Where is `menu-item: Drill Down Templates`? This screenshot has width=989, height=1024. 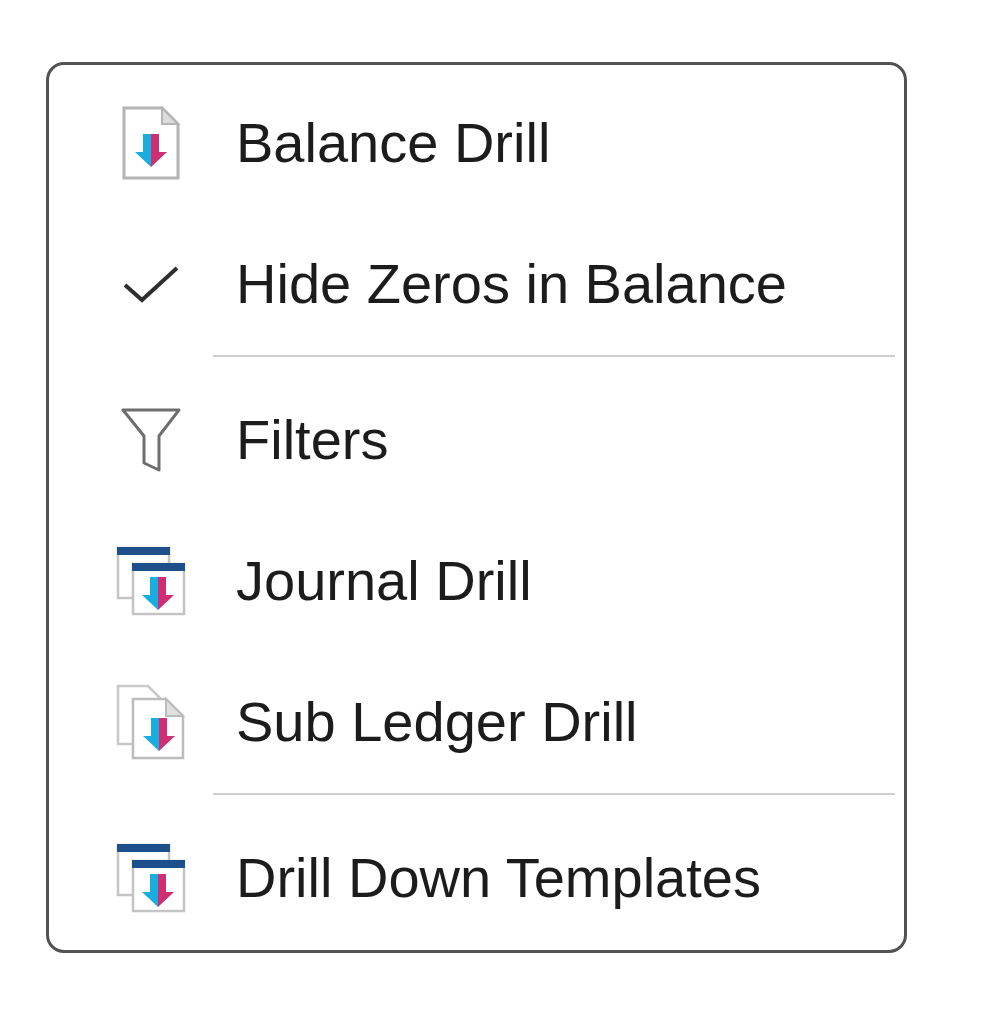
menu-item: Drill Down Templates is located at coordinates (476, 877).